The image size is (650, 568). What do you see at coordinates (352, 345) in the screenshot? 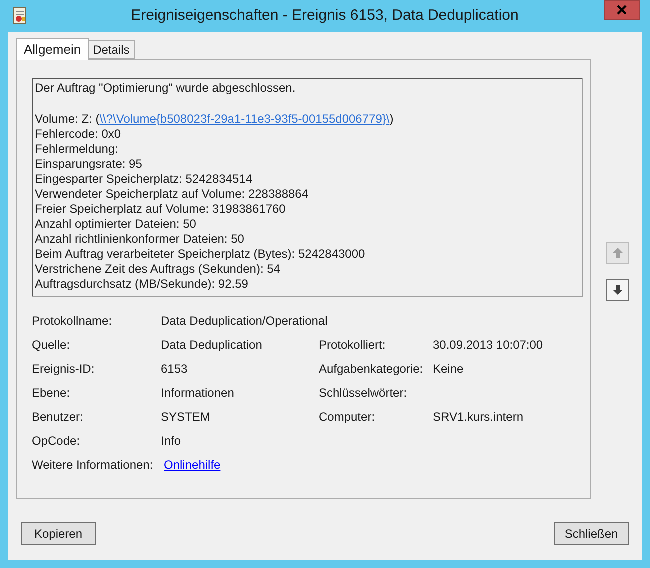
I see `field-label: Protokolliert:` at bounding box center [352, 345].